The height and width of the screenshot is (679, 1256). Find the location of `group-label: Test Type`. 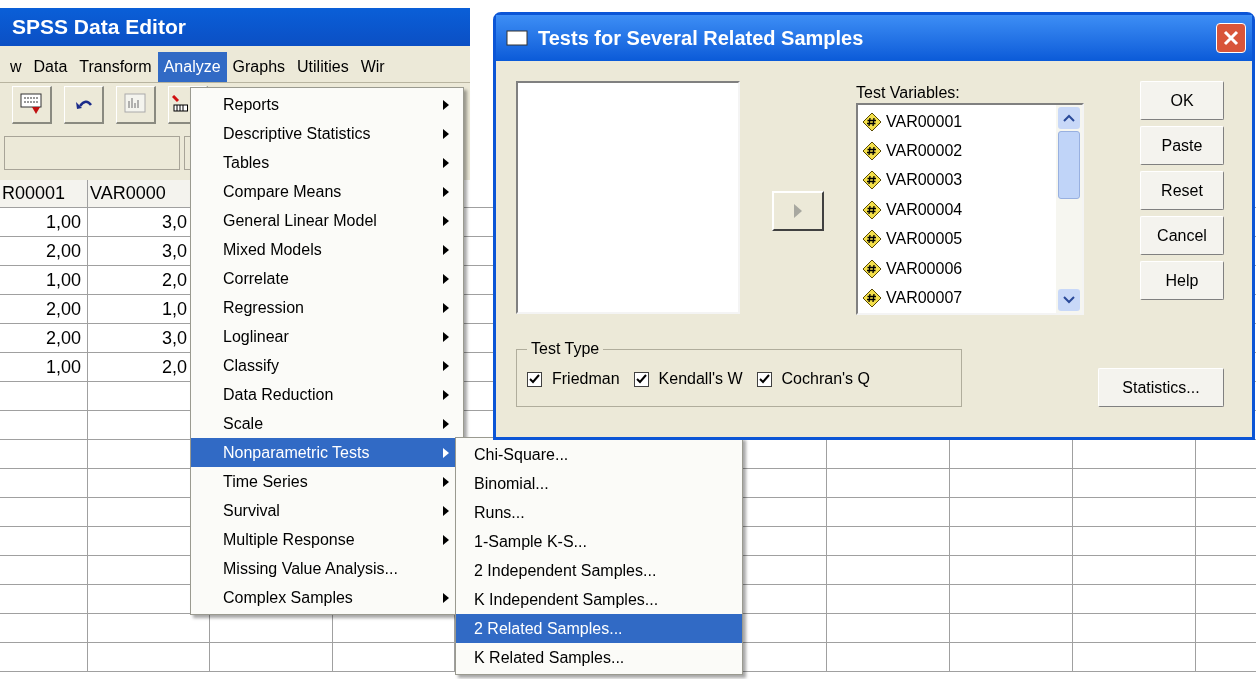

group-label: Test Type is located at coordinates (565, 349).